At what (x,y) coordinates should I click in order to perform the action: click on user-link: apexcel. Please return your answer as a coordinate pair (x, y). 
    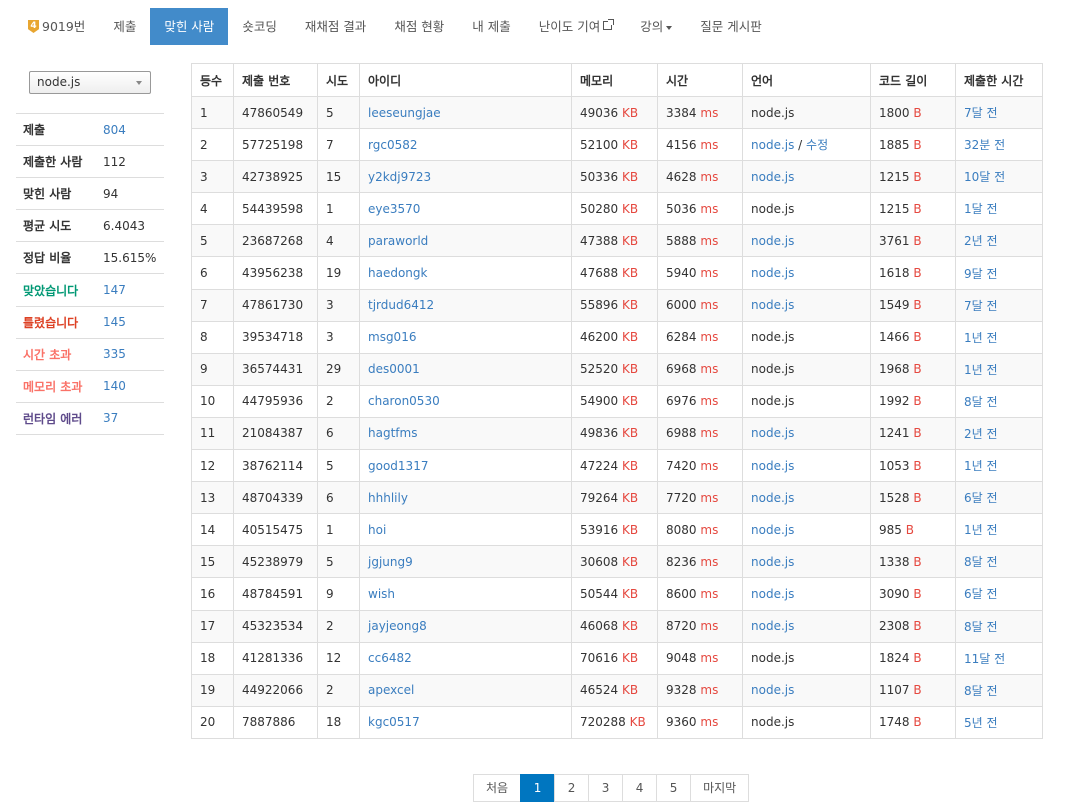
    Looking at the image, I should click on (391, 690).